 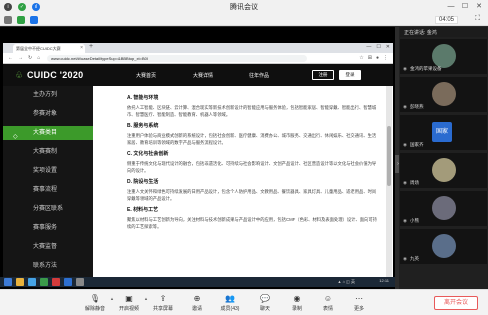 What do you see at coordinates (368, 47) in the screenshot?
I see `browser-minimize-icon: —` at bounding box center [368, 47].